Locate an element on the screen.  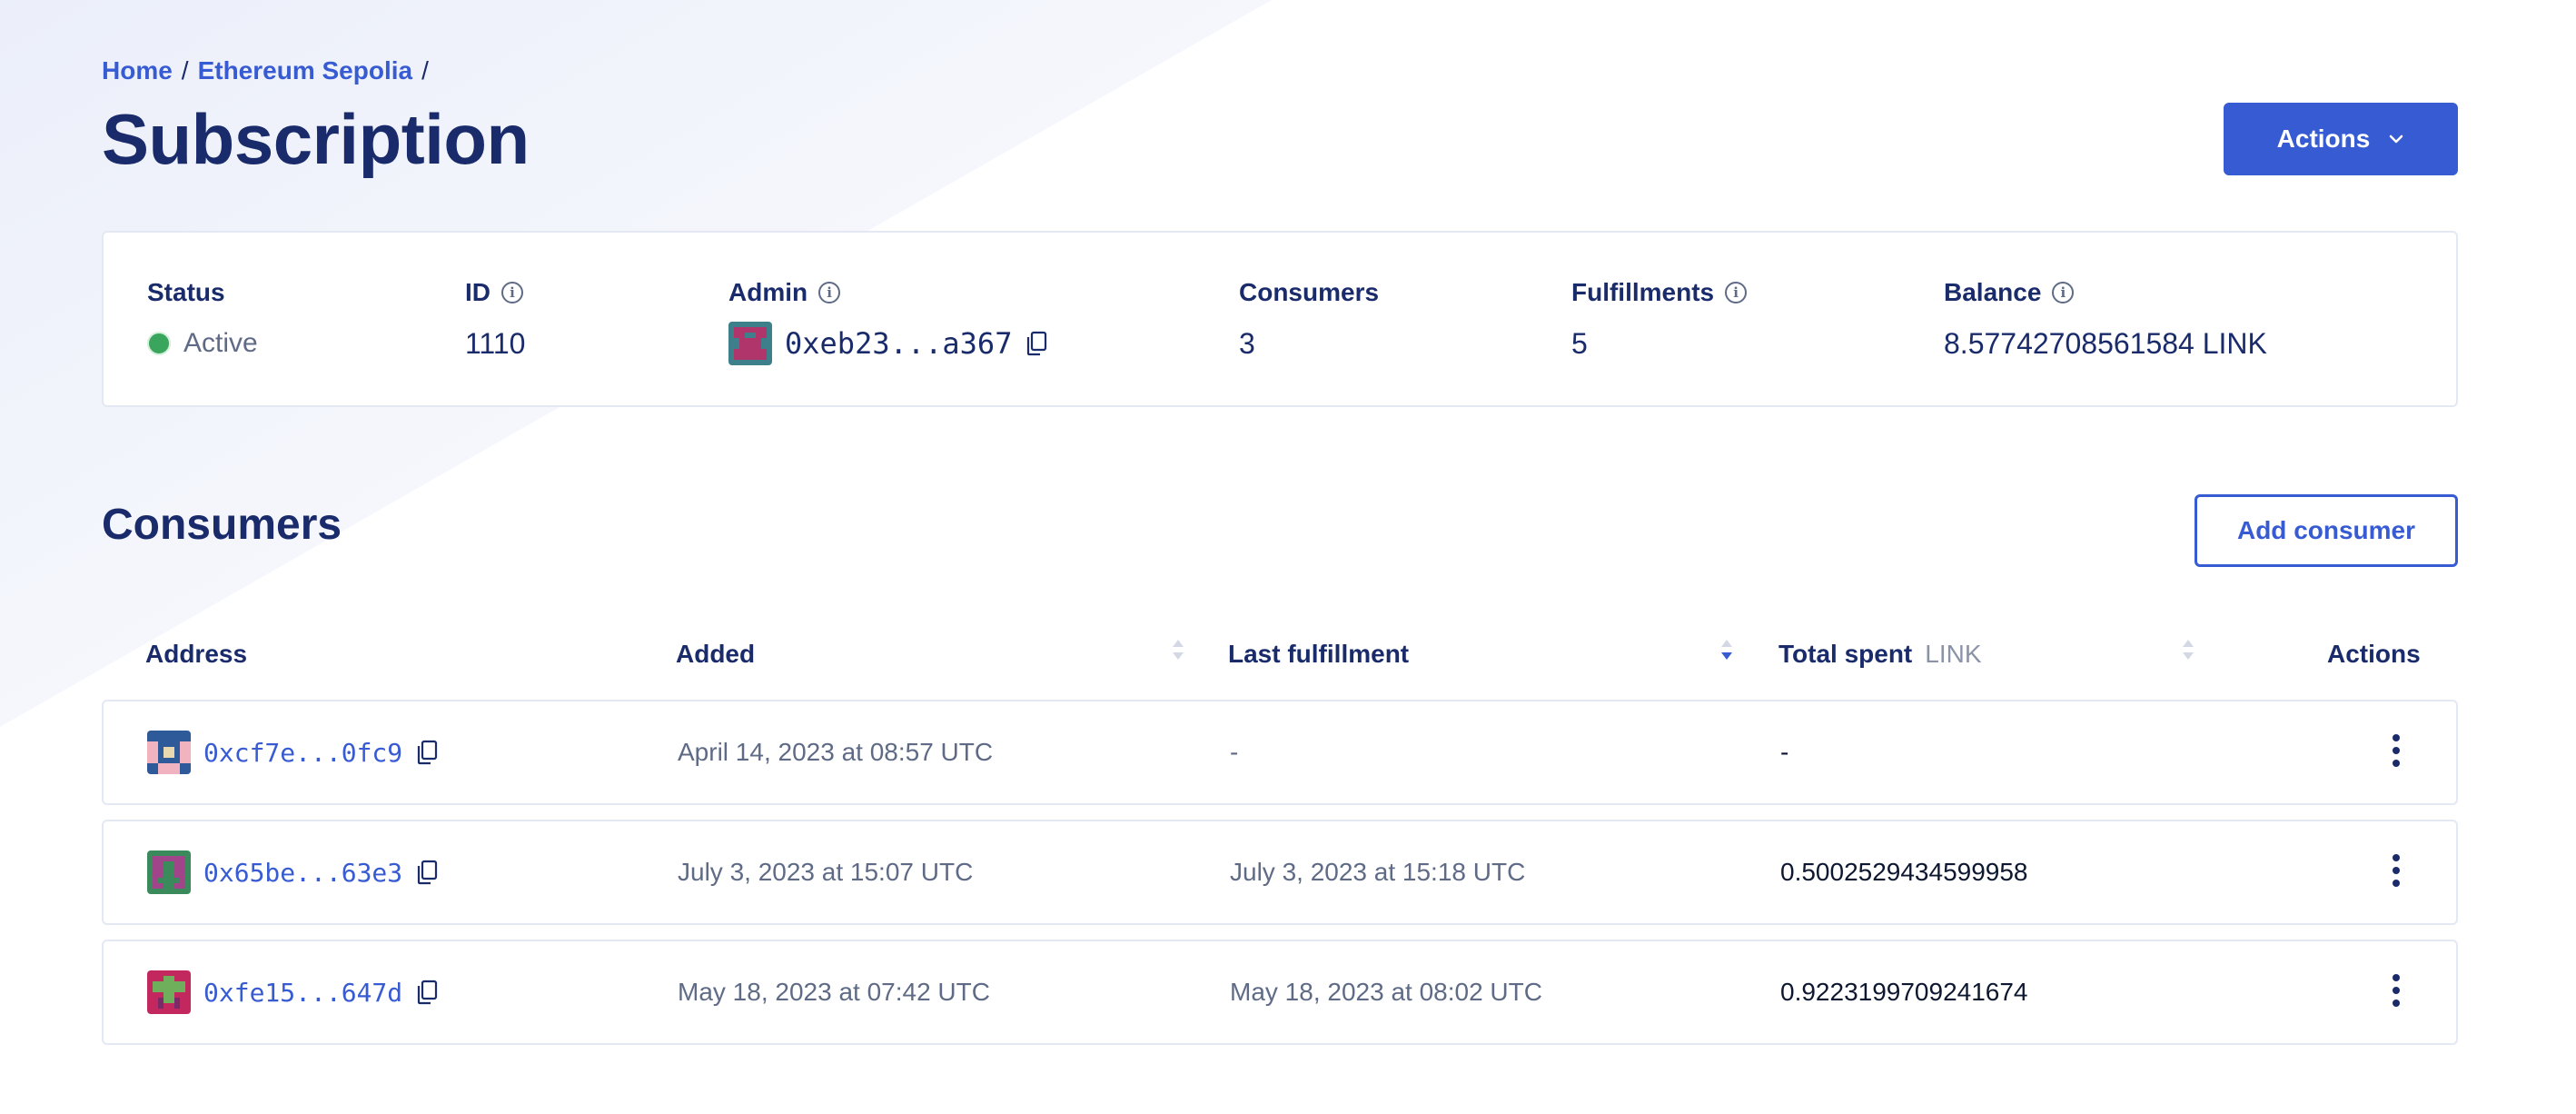
chevron-down-icon is located at coordinates (2396, 139).